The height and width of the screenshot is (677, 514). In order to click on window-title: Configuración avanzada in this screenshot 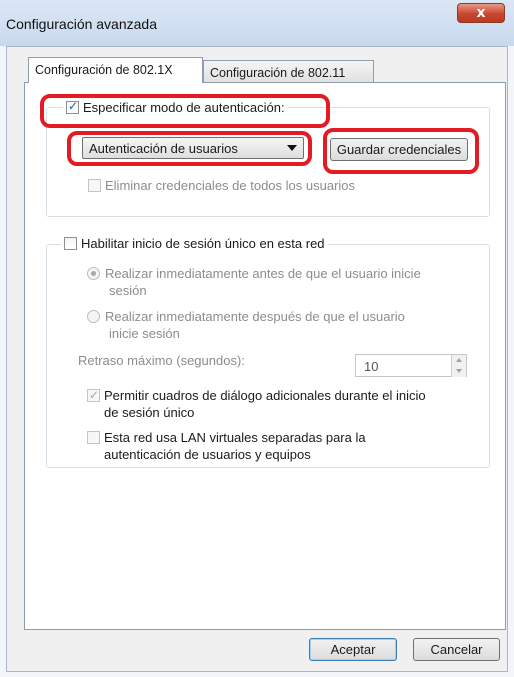, I will do `click(81, 24)`.